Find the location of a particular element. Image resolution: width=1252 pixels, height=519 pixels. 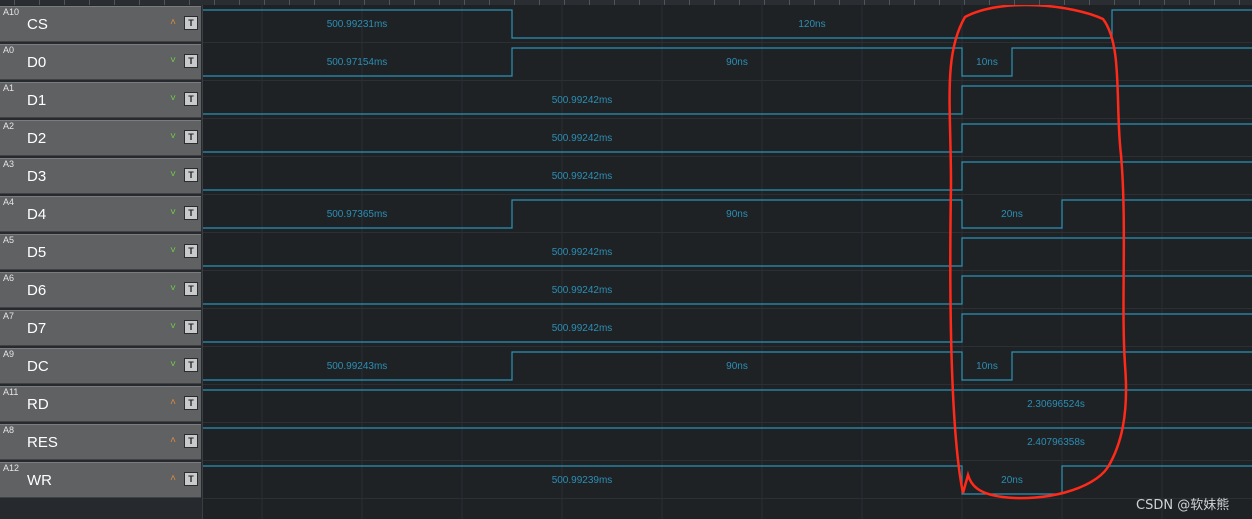

channel-id: A10 is located at coordinates (11, 12).